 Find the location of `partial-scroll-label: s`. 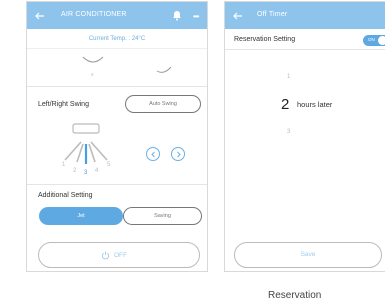

partial-scroll-label: s is located at coordinates (92, 75).